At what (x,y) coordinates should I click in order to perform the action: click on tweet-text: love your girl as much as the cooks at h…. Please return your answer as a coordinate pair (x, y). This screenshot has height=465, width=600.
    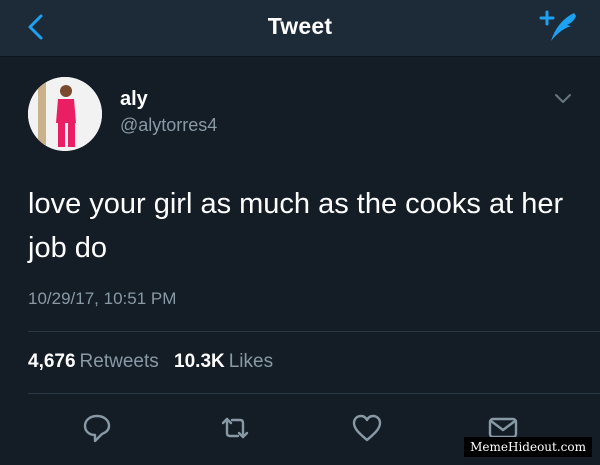
    Looking at the image, I should click on (296, 226).